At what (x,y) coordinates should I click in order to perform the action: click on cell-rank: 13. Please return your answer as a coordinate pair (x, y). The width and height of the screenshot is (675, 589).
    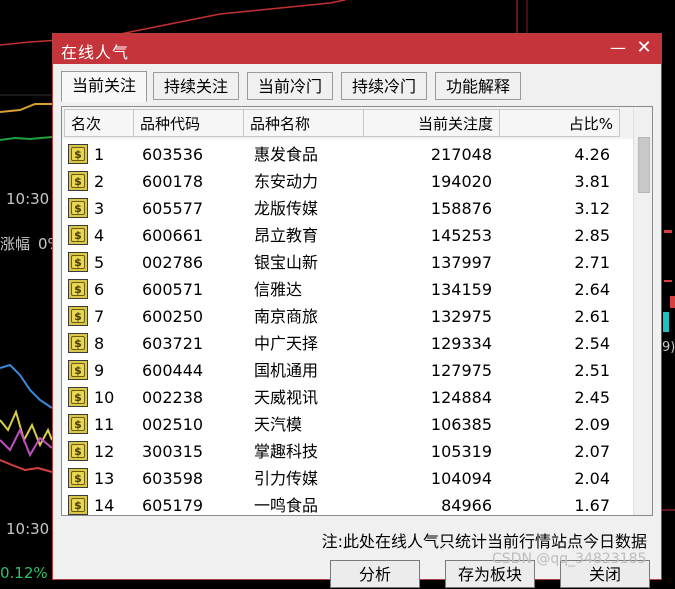
    Looking at the image, I should click on (104, 478).